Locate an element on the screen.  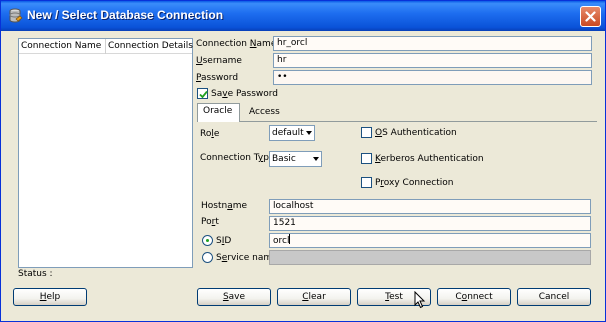
username-field: hr is located at coordinates (432, 60).